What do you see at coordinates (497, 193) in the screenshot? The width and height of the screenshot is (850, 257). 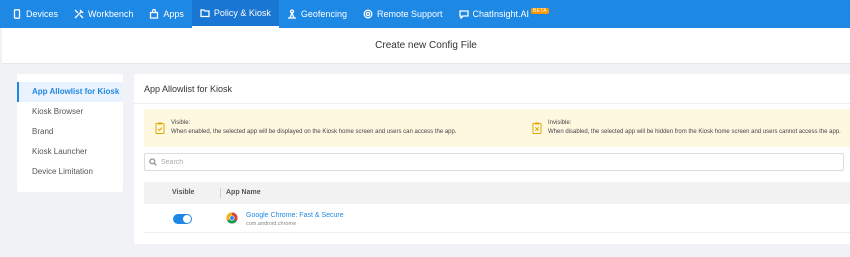 I see `table-header: Visible App Name` at bounding box center [497, 193].